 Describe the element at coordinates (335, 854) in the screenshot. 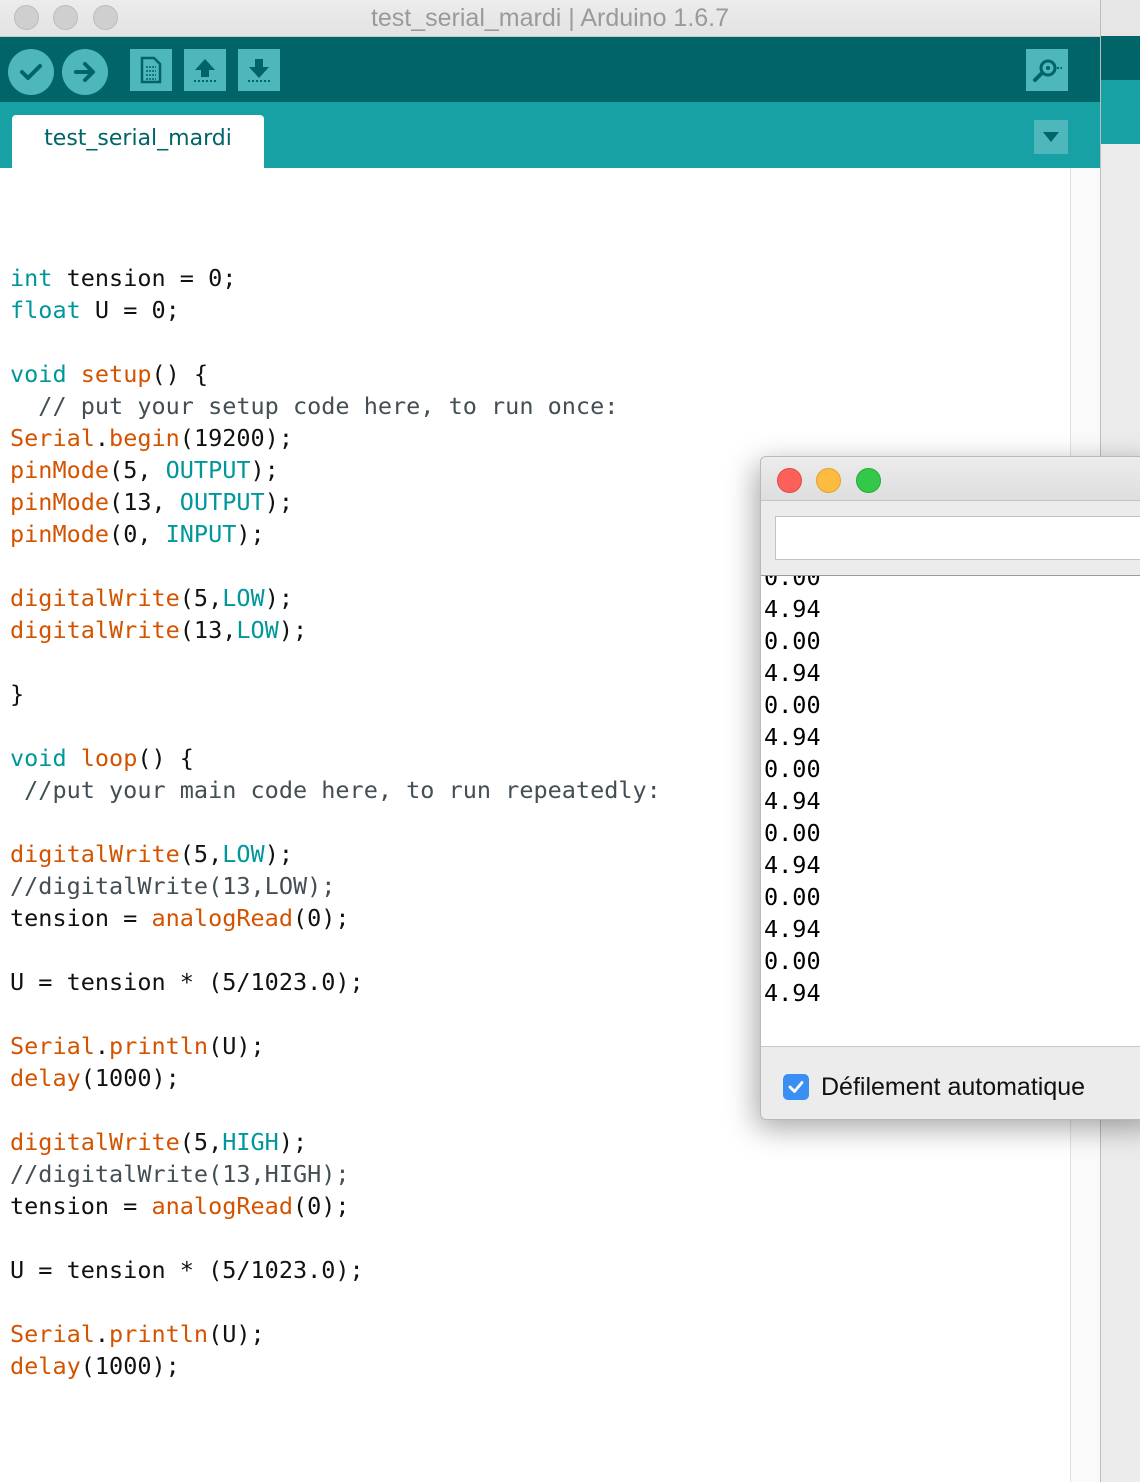

I see `code-line: digitalWrite(5,LOW);` at that location.